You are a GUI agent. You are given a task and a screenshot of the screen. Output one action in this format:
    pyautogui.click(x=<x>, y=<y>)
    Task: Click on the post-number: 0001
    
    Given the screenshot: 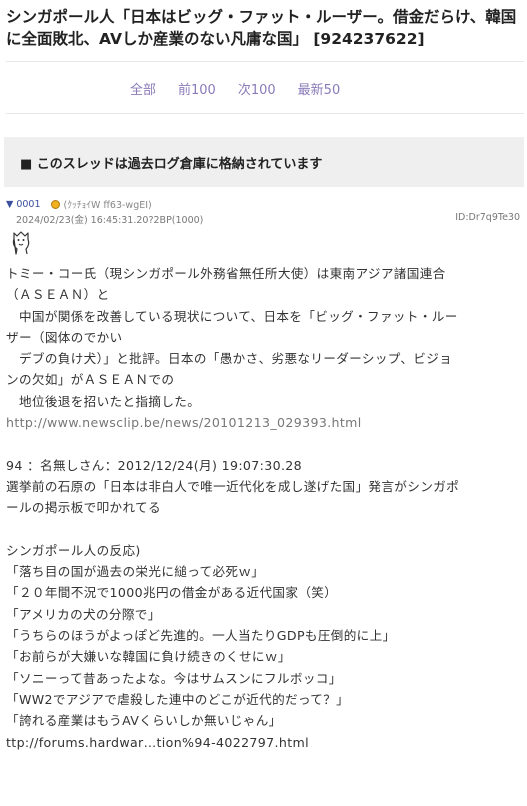 What is the action you would take?
    pyautogui.click(x=28, y=204)
    